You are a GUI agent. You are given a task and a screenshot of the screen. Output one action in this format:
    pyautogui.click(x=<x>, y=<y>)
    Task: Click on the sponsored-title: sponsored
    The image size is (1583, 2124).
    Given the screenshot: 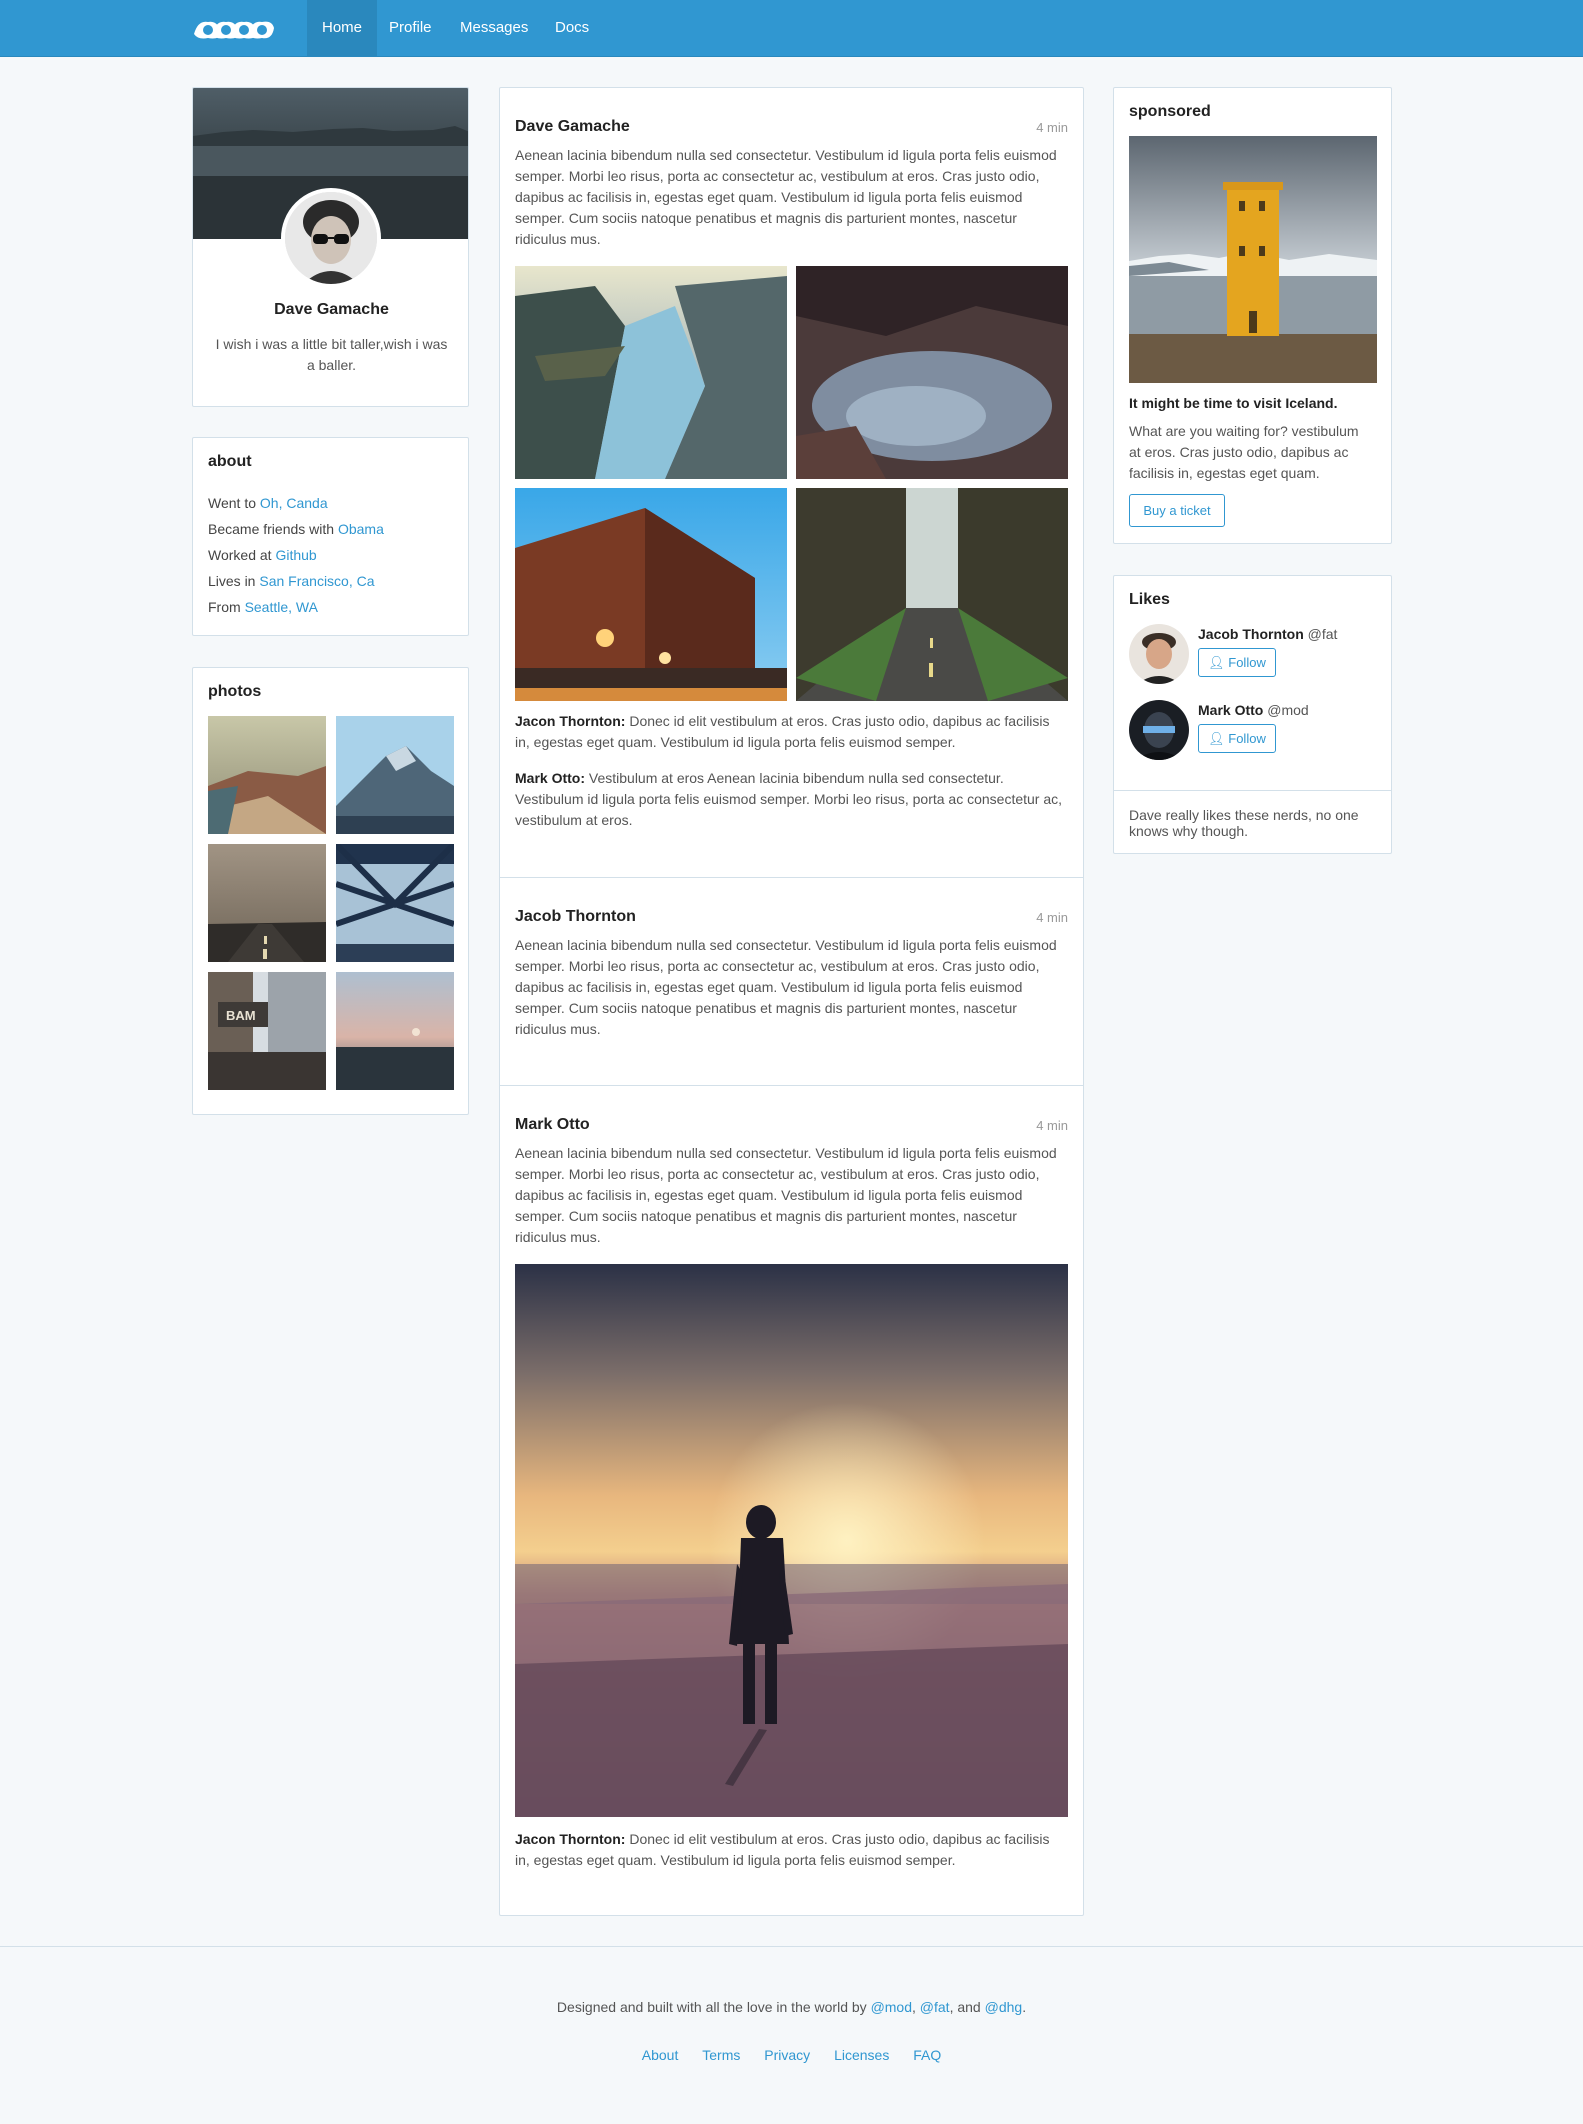 What is the action you would take?
    pyautogui.click(x=1170, y=111)
    